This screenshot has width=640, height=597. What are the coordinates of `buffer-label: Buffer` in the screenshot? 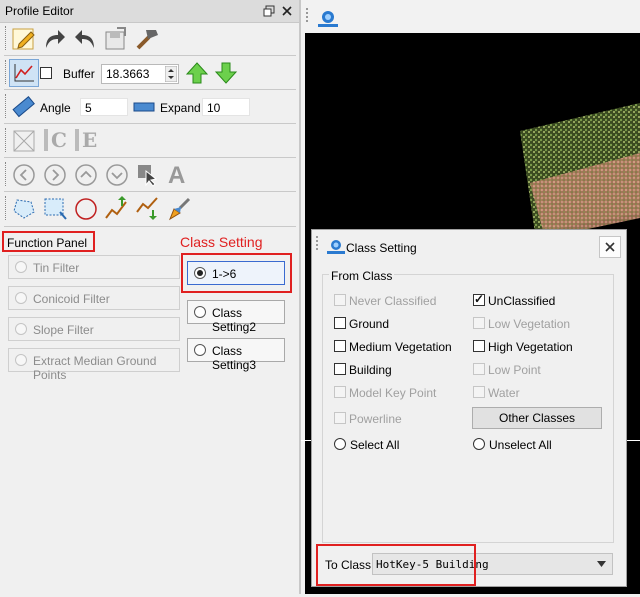 It's located at (79, 74).